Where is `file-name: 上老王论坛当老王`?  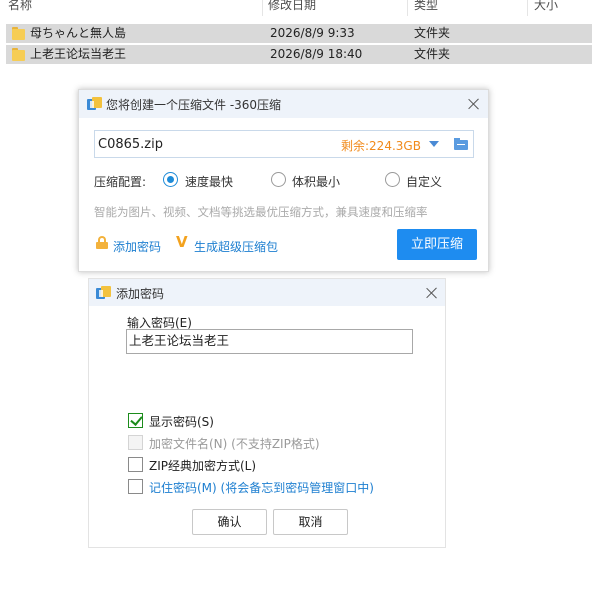
file-name: 上老王论坛当老王 is located at coordinates (78, 54).